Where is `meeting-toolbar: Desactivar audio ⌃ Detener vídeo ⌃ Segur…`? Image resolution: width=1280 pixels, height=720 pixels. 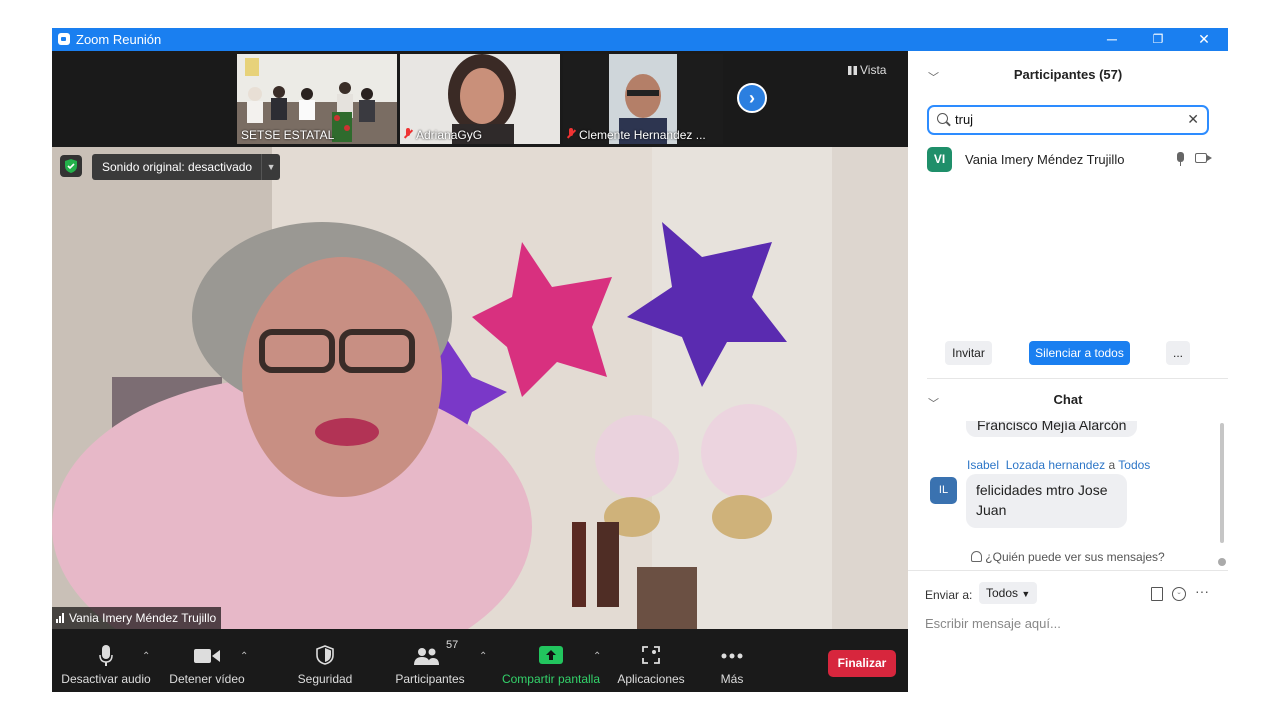
meeting-toolbar: Desactivar audio ⌃ Detener vídeo ⌃ Segur… is located at coordinates (480, 660).